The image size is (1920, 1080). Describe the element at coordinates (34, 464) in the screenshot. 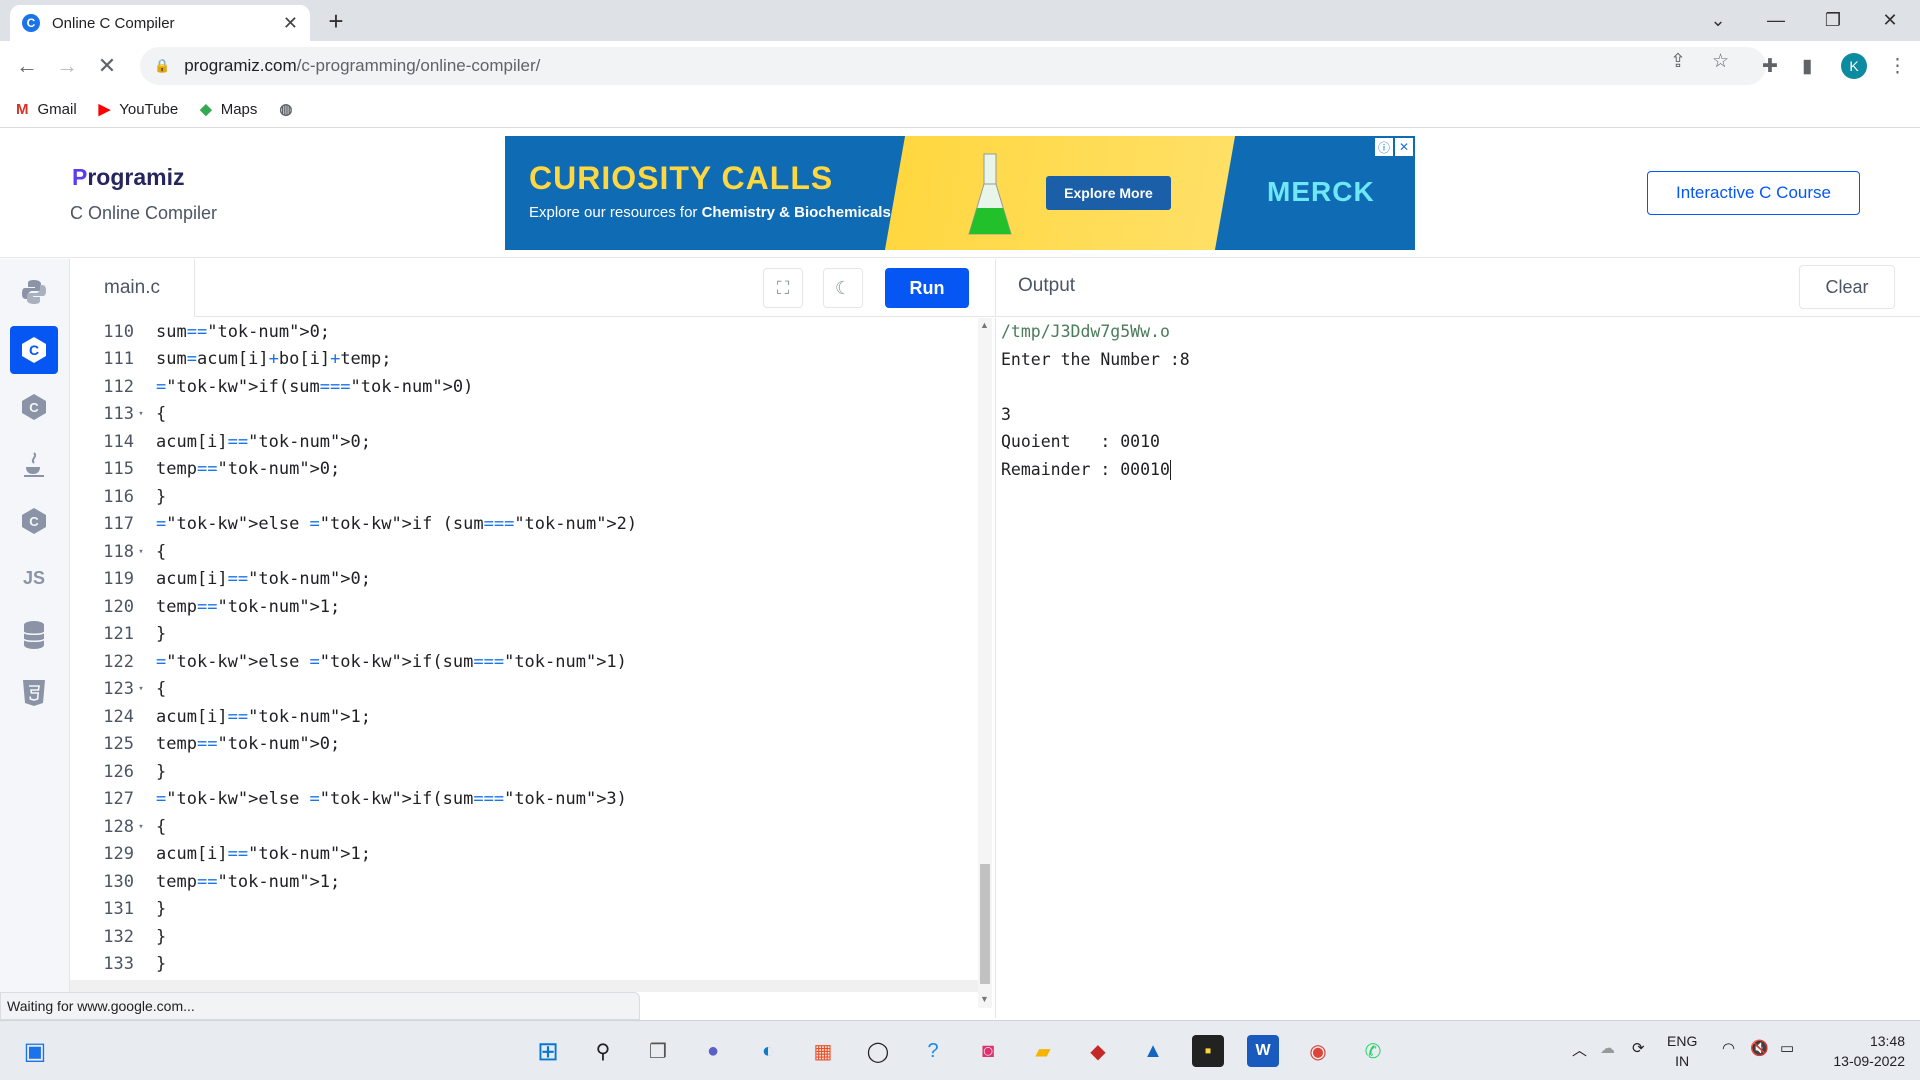

I see `java-icon` at that location.